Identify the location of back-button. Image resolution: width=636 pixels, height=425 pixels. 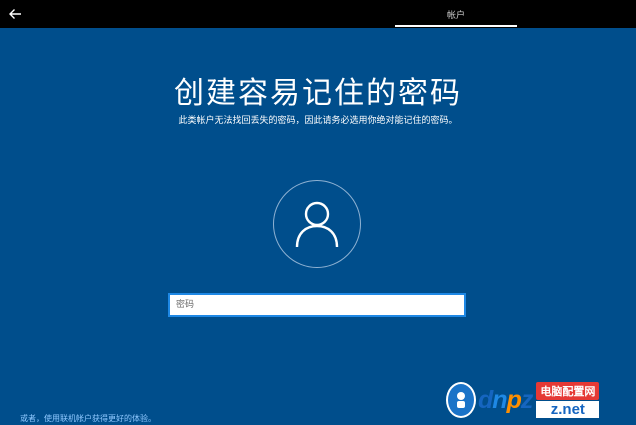
(15, 14).